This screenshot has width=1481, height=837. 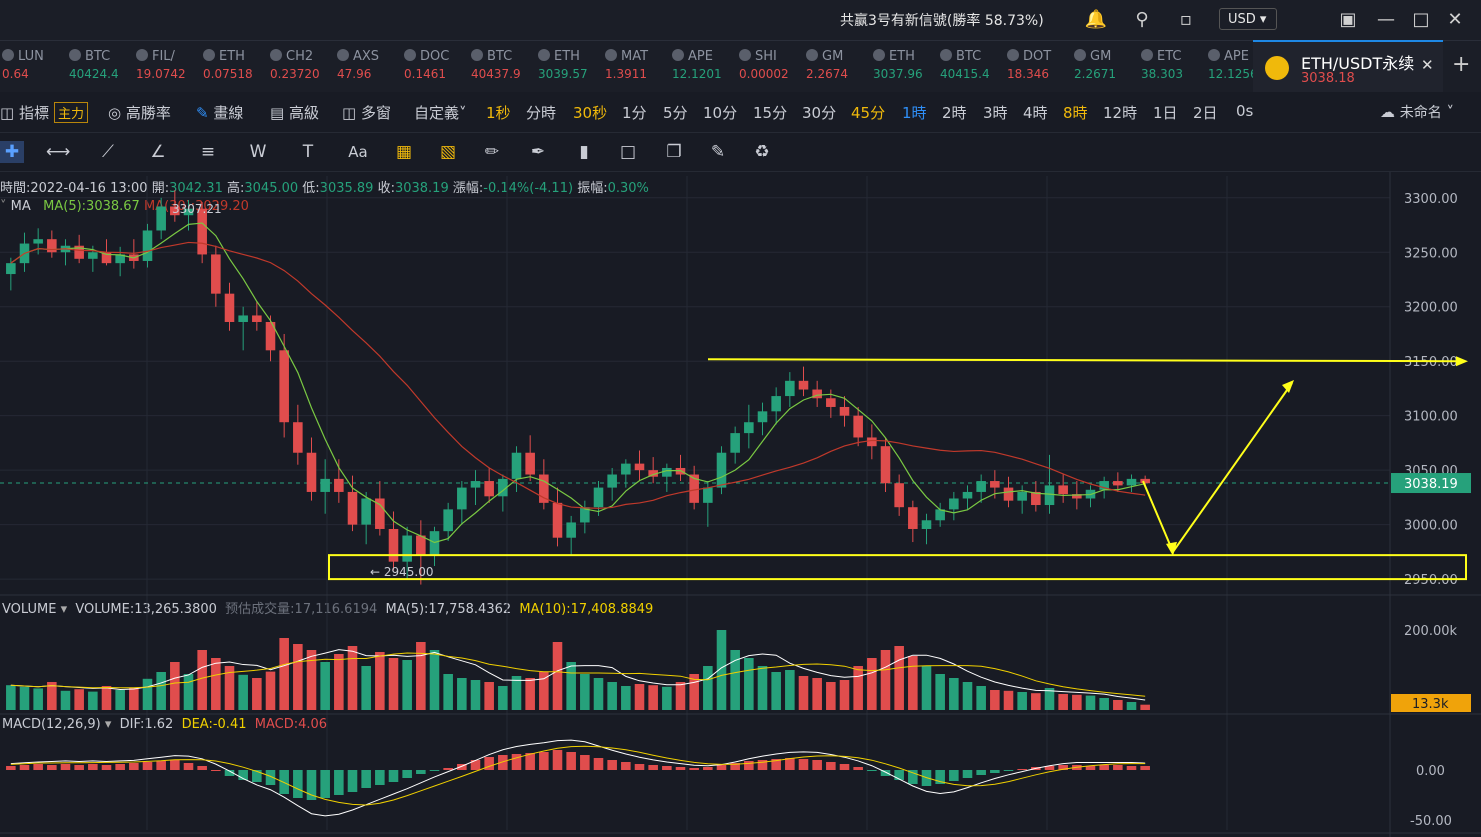 What do you see at coordinates (1431, 199) in the screenshot?
I see `price-tick-label: 3300.00` at bounding box center [1431, 199].